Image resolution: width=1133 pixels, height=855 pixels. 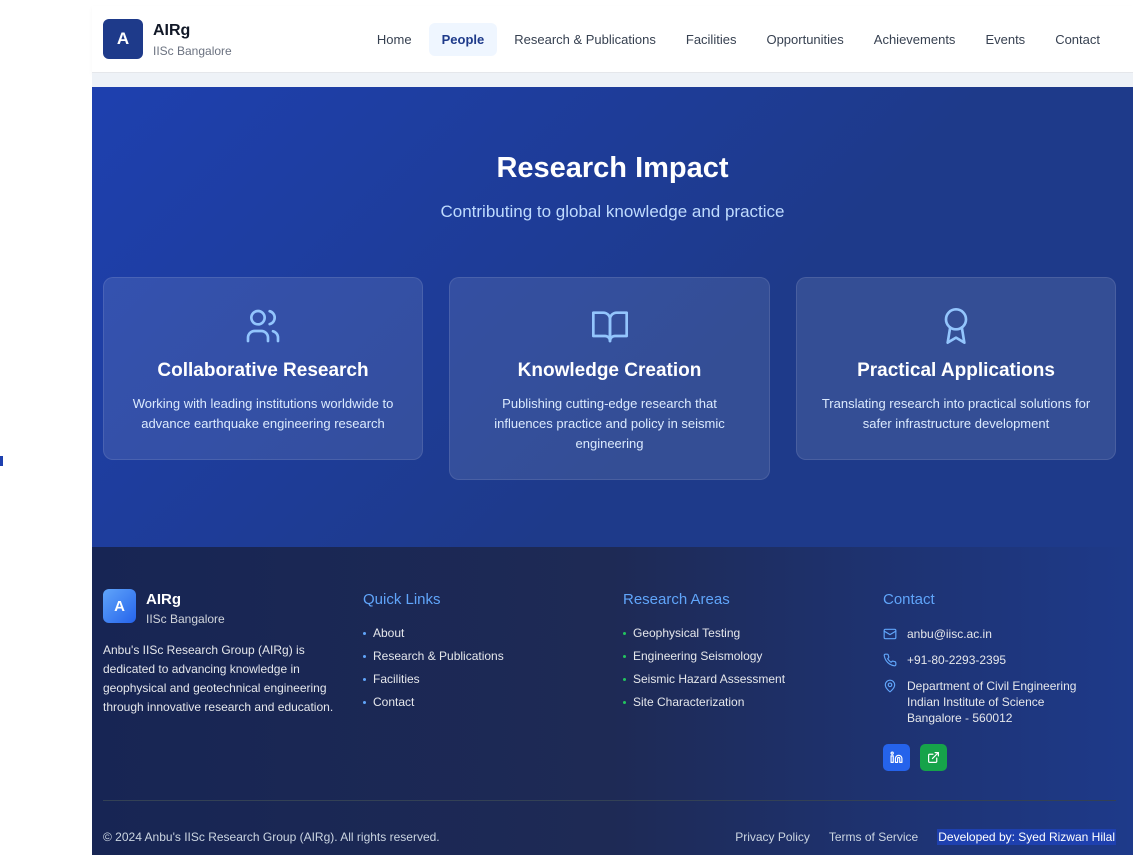 I want to click on award-icon, so click(x=956, y=326).